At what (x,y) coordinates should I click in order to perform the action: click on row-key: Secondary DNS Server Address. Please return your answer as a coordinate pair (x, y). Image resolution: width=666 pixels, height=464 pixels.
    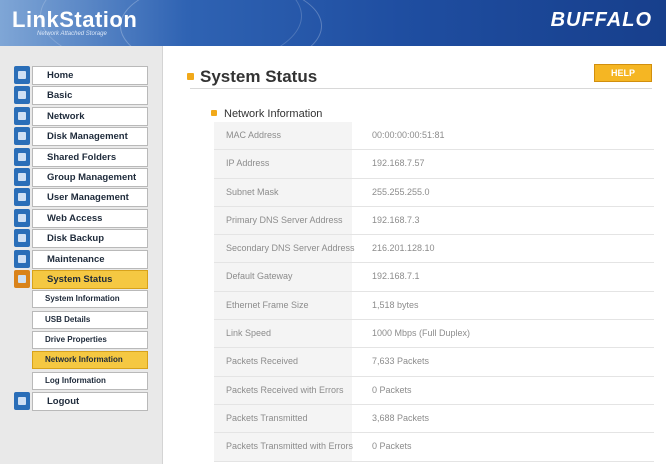
    Looking at the image, I should click on (284, 249).